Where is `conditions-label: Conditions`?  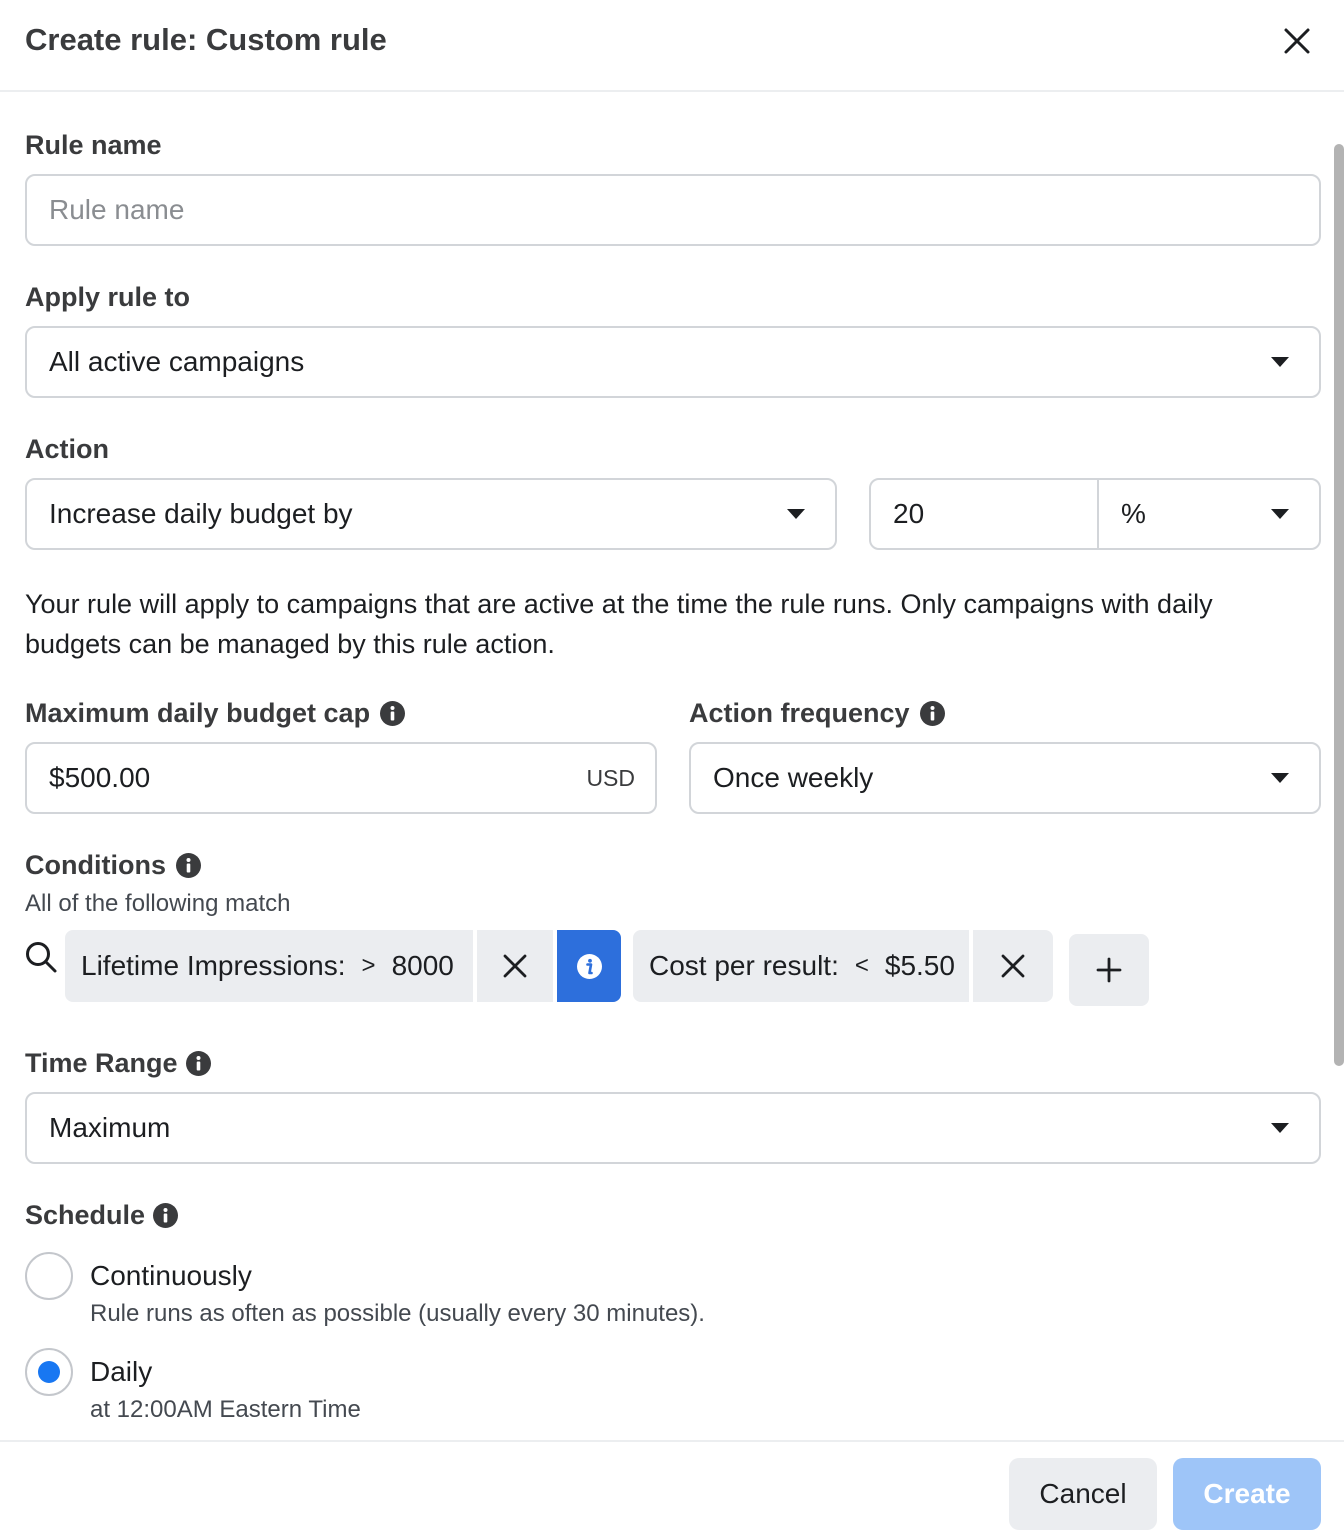
conditions-label: Conditions is located at coordinates (113, 865).